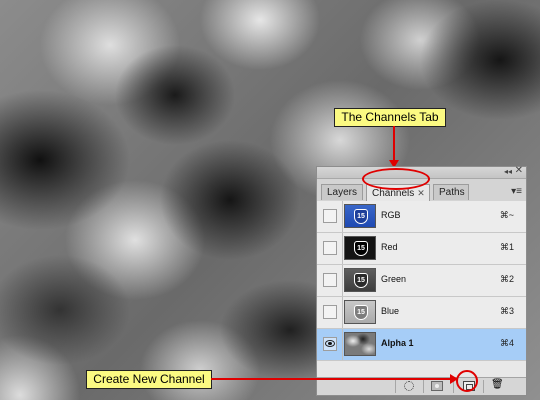  What do you see at coordinates (332, 379) in the screenshot?
I see `create-channel-arrow-line` at bounding box center [332, 379].